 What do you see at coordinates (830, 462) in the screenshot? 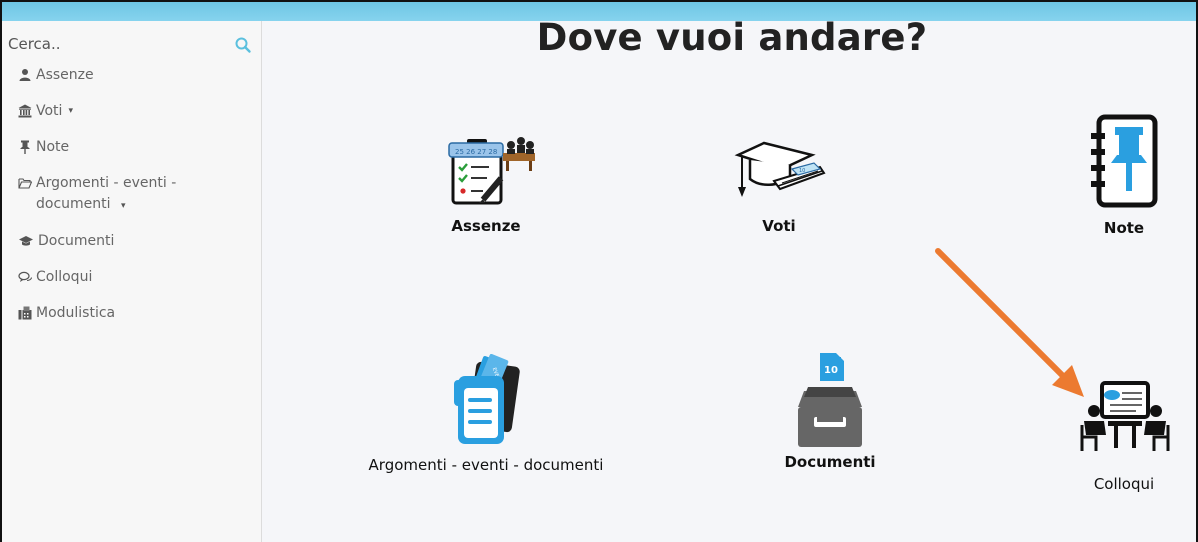
I see `tile-label: Documenti` at bounding box center [830, 462].